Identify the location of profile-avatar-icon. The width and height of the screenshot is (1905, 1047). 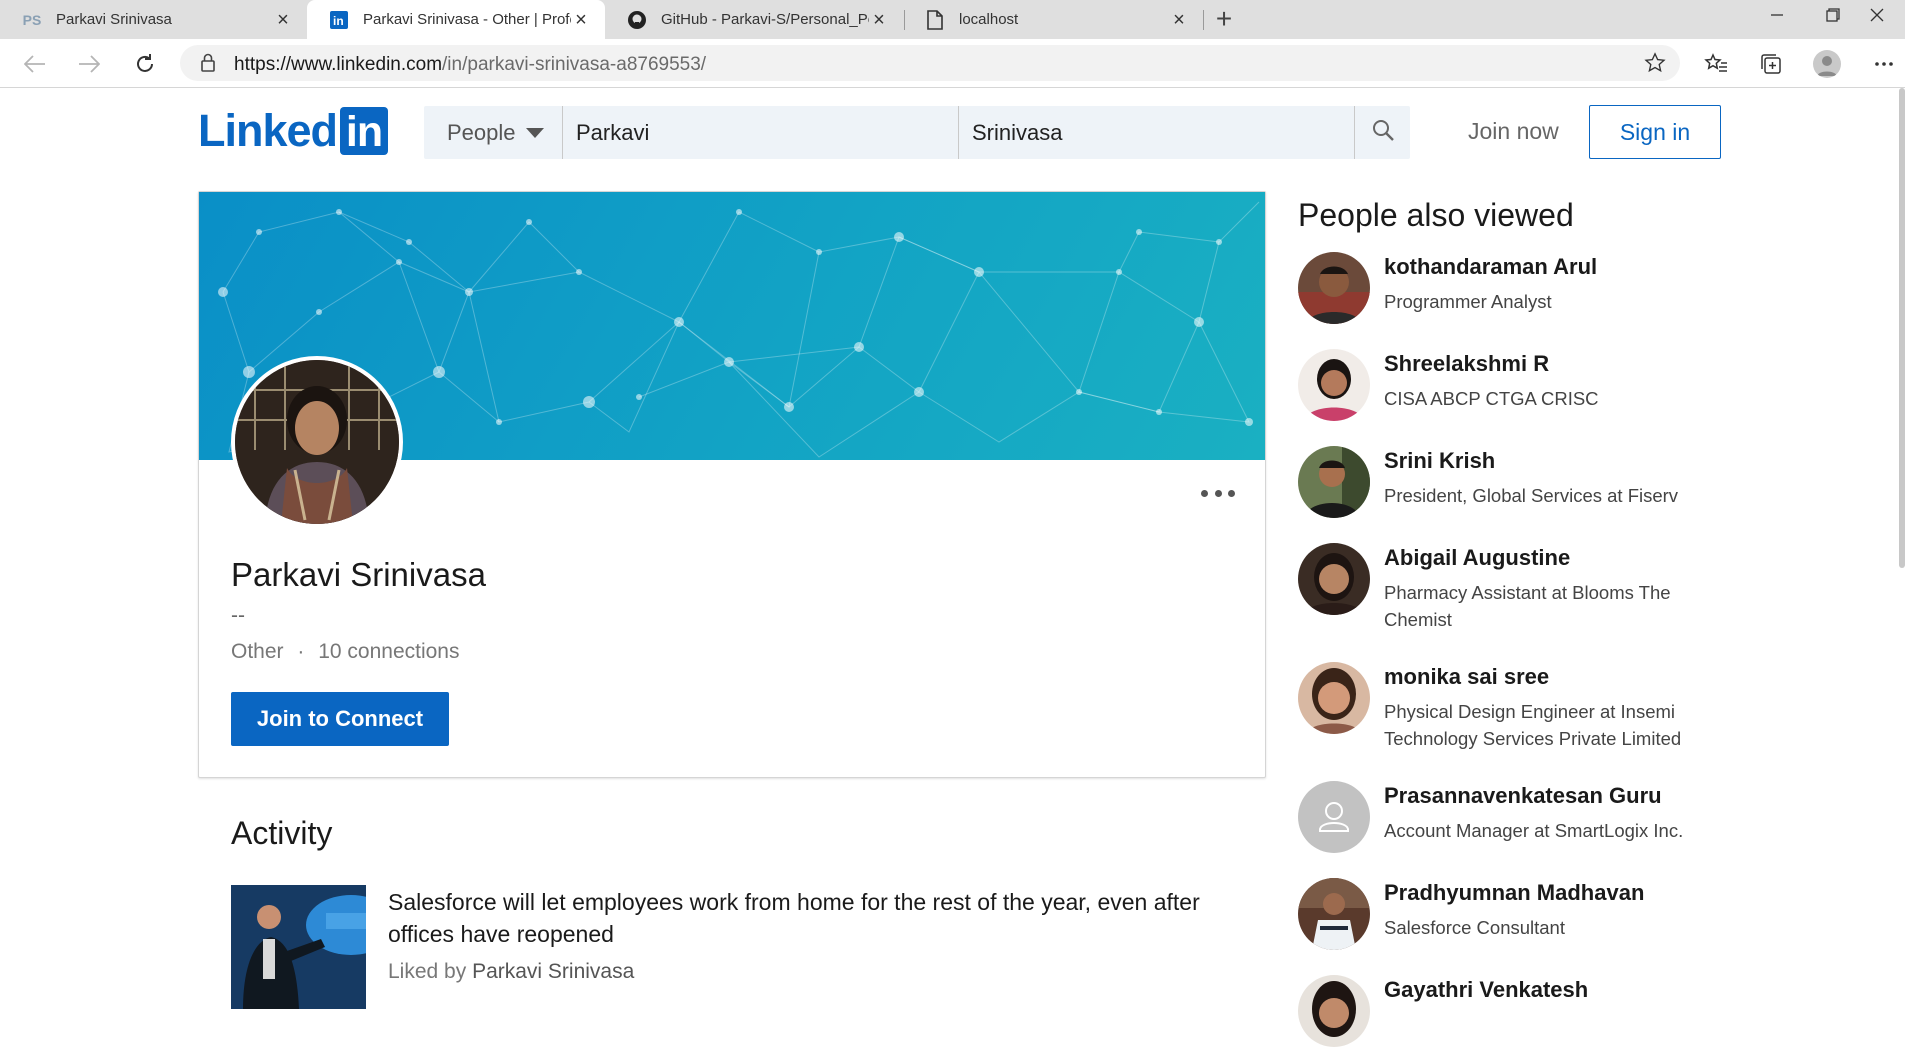
(1827, 64).